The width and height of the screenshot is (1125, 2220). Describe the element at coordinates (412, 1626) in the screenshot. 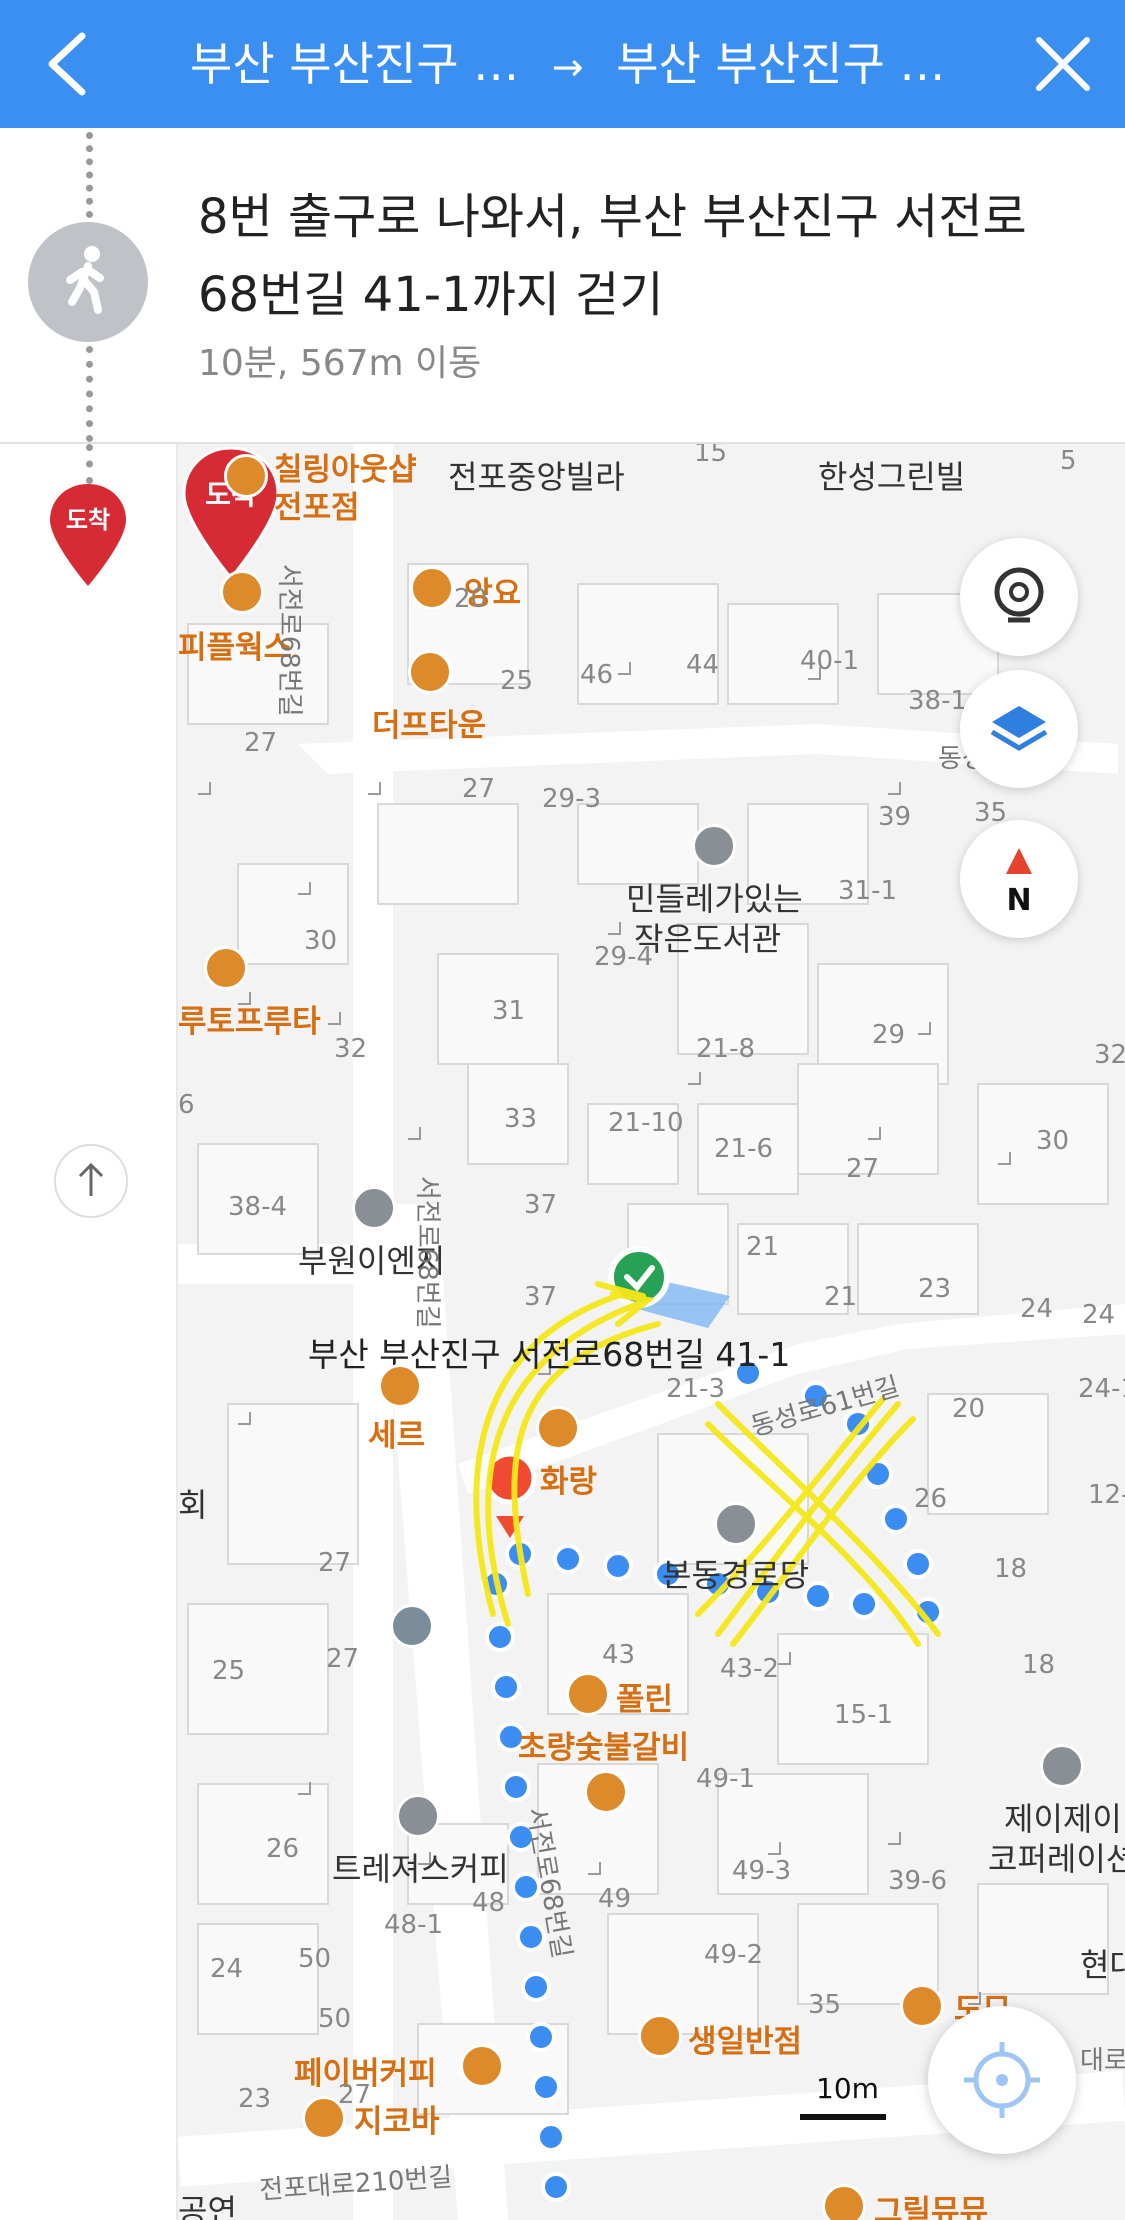

I see `parking-icon` at that location.